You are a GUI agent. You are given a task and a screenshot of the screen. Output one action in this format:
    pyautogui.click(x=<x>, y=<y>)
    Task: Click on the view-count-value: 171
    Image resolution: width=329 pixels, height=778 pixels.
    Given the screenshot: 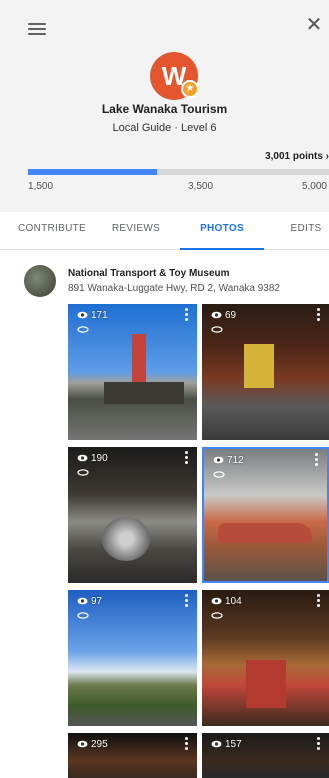 What is the action you would take?
    pyautogui.click(x=99, y=315)
    